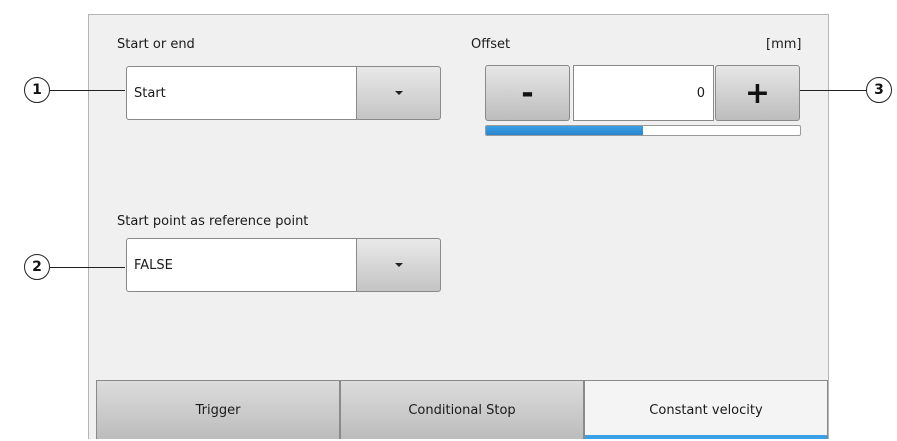 This screenshot has height=441, width=897. Describe the element at coordinates (879, 90) in the screenshot. I see `callout-3: 3` at that location.